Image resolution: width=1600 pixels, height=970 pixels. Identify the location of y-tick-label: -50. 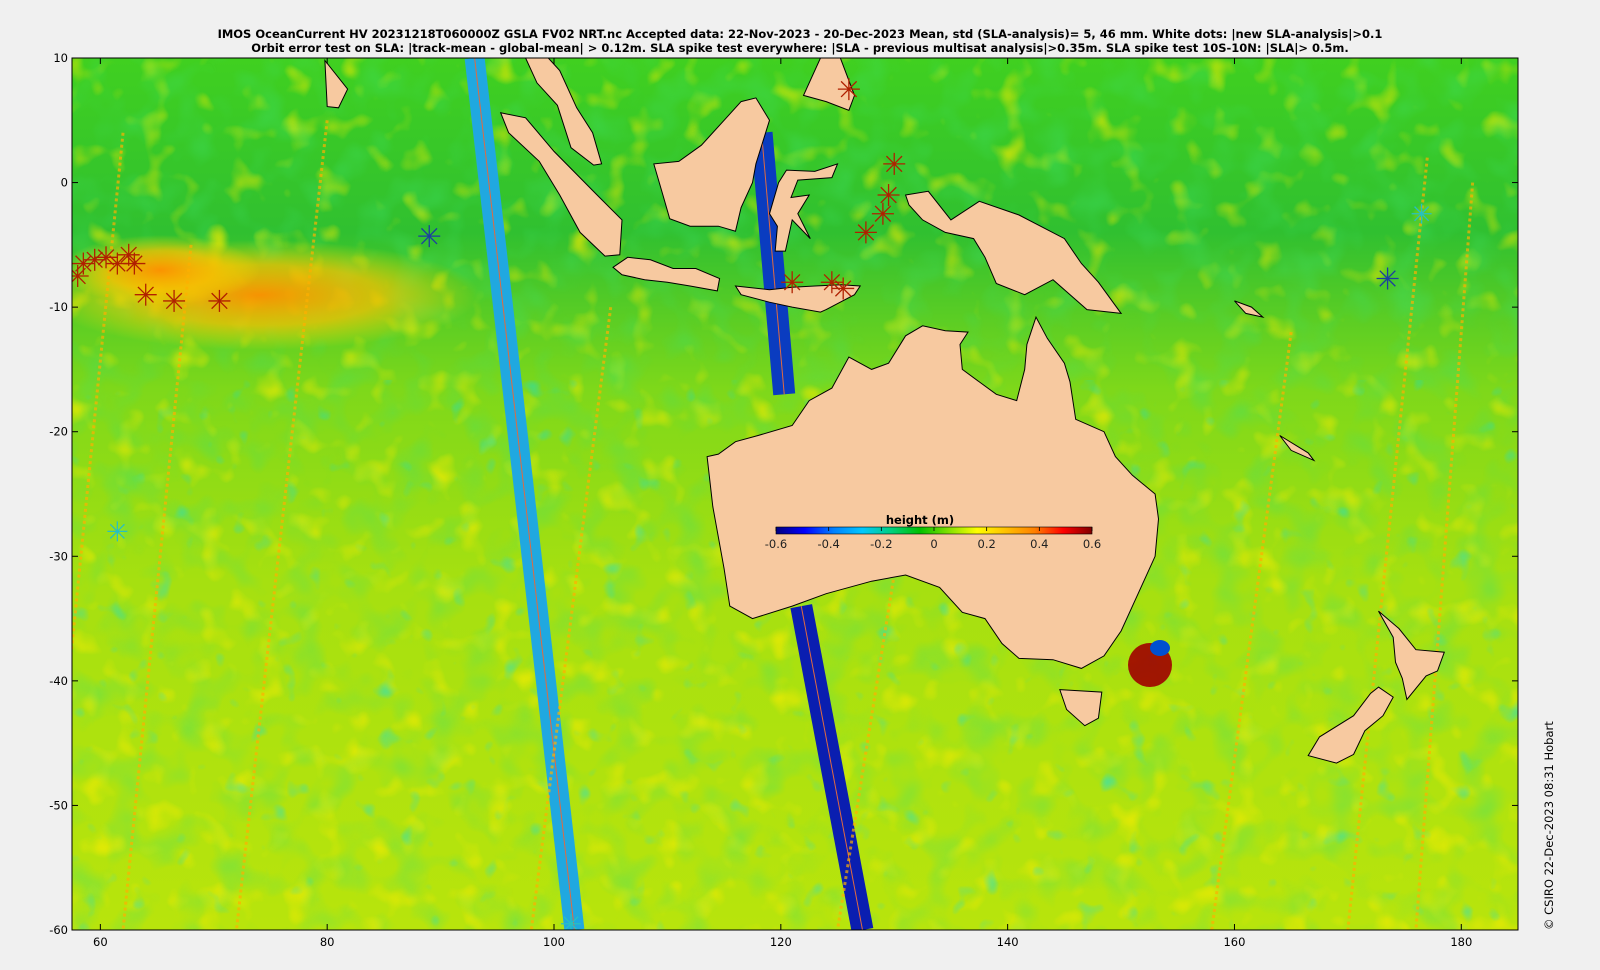
(58, 805).